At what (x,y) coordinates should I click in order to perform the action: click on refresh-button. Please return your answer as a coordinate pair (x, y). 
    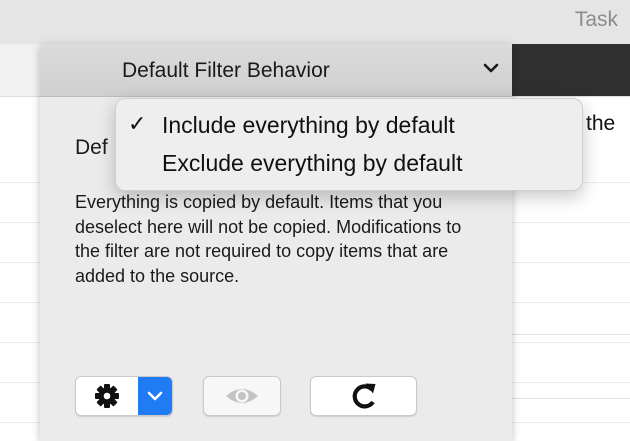
    Looking at the image, I should click on (363, 396).